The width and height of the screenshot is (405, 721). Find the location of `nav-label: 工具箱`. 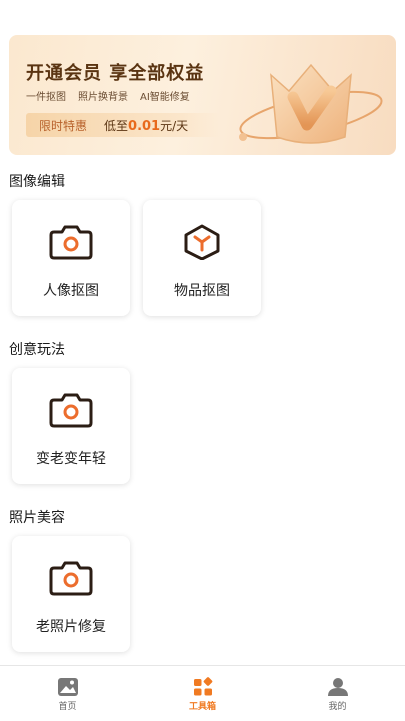

nav-label: 工具箱 is located at coordinates (202, 707).